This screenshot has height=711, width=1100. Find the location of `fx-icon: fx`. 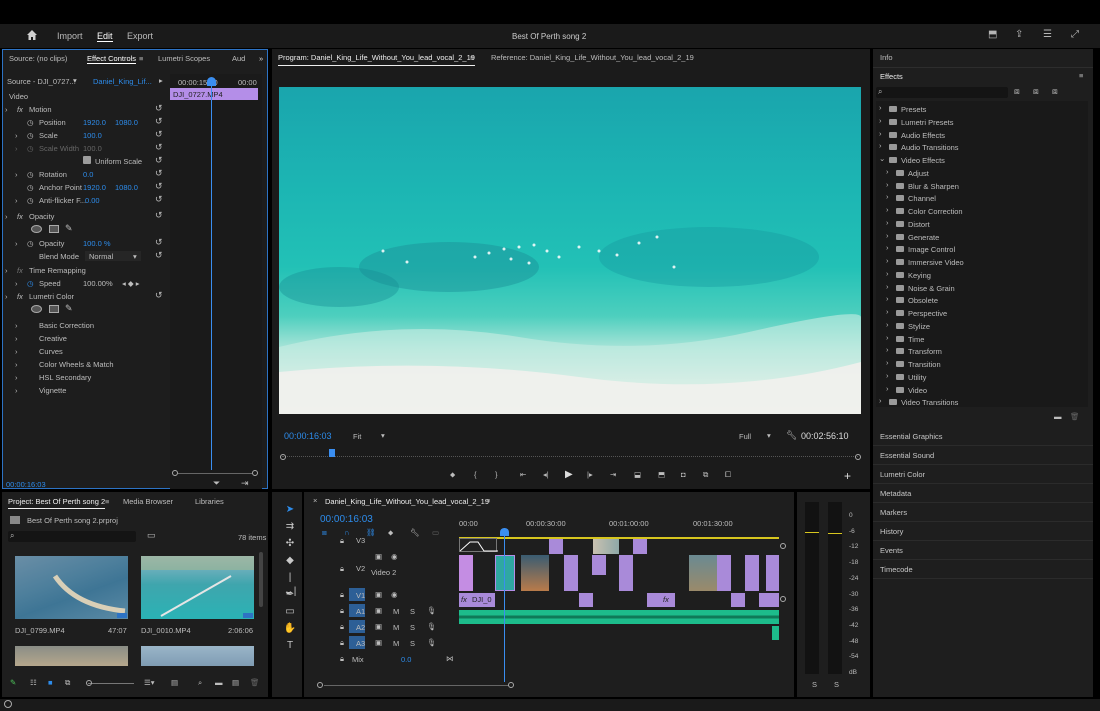

fx-icon: fx is located at coordinates (20, 296).